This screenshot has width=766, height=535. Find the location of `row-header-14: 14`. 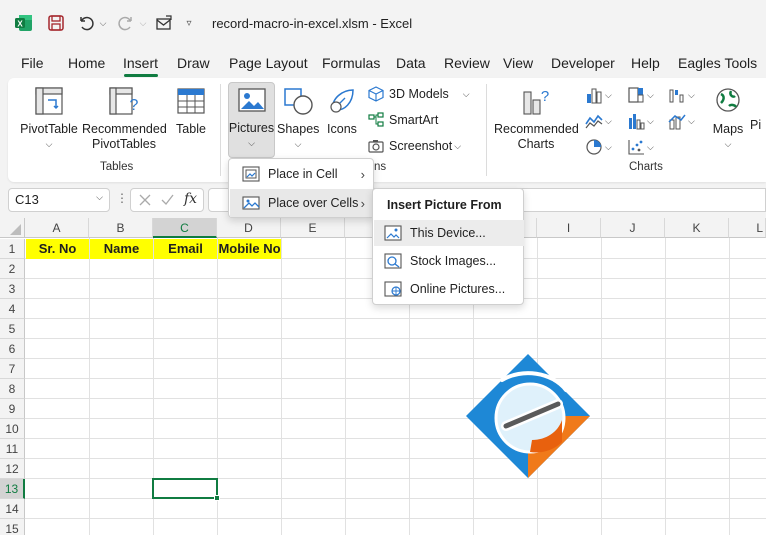

row-header-14: 14 is located at coordinates (12, 509).